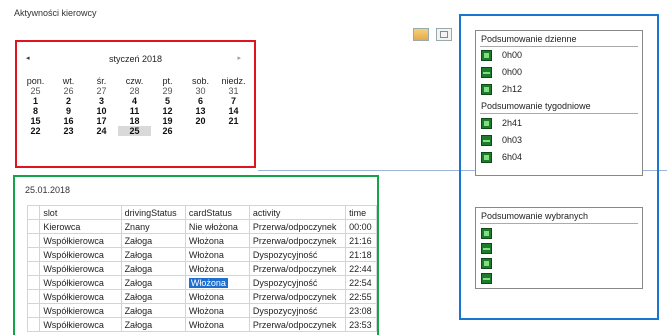 The image size is (667, 335). I want to click on calendar-day: 31, so click(233, 91).